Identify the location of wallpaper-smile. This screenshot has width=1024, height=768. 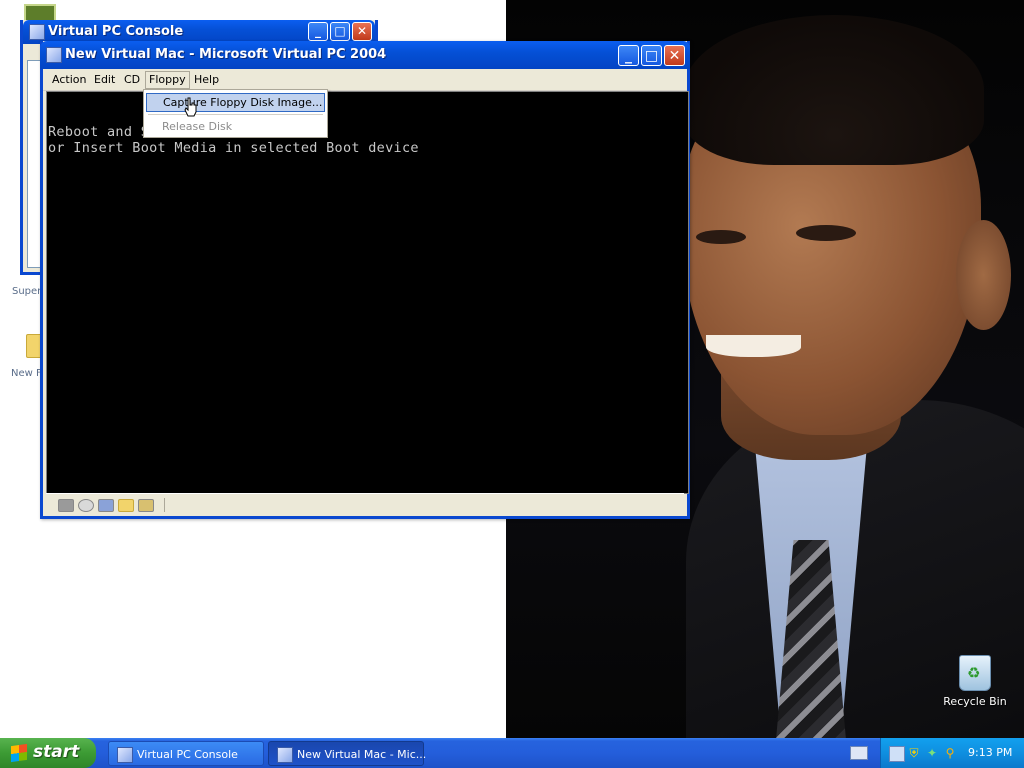
(753, 346).